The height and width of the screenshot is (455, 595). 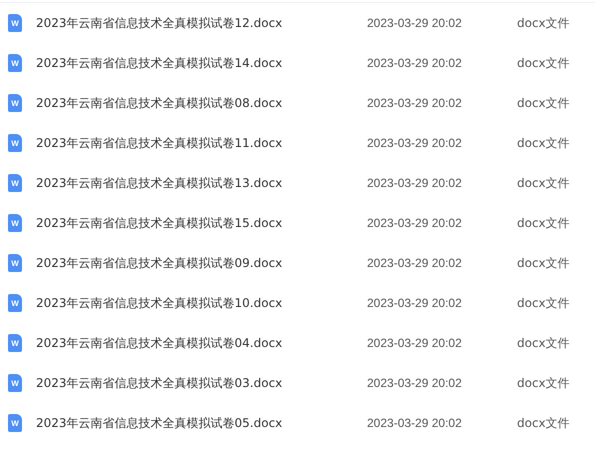 What do you see at coordinates (201, 263) in the screenshot?
I see `file-name: 2023年云南省信息技术全真模拟试卷09.docx` at bounding box center [201, 263].